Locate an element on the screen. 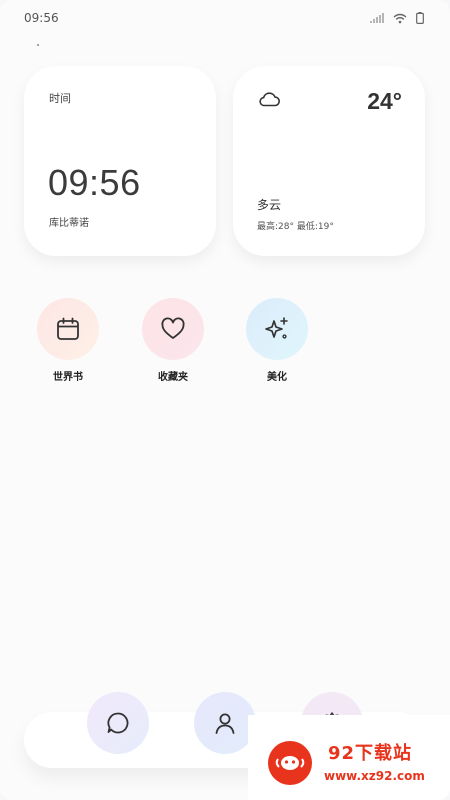  dock-profile-button is located at coordinates (225, 723).